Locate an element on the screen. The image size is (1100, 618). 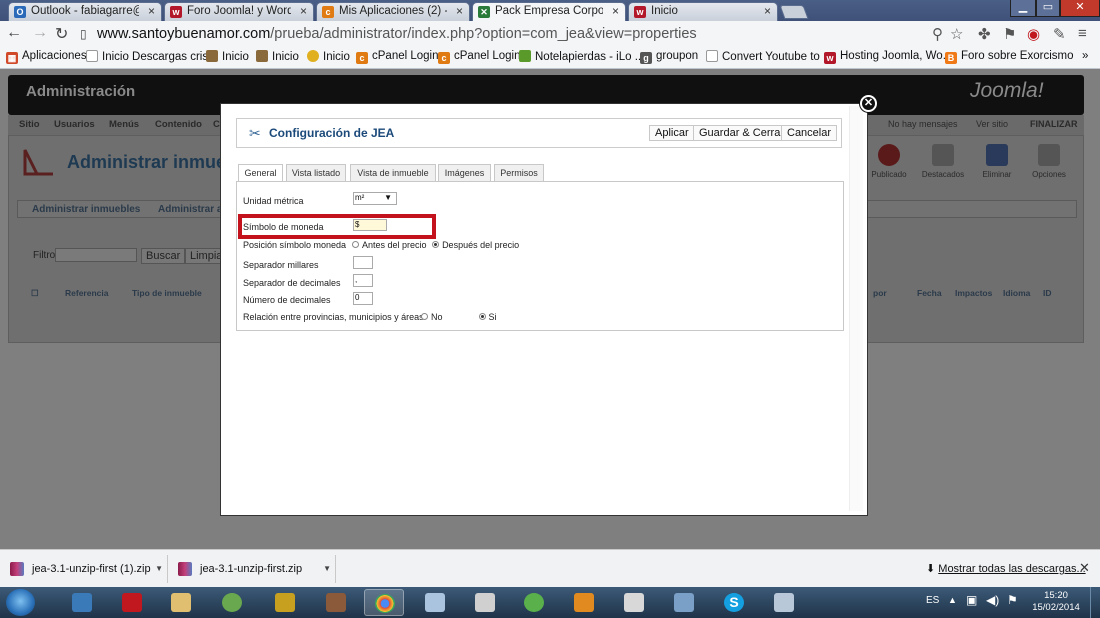
explorer-icon is located at coordinates (181, 602).